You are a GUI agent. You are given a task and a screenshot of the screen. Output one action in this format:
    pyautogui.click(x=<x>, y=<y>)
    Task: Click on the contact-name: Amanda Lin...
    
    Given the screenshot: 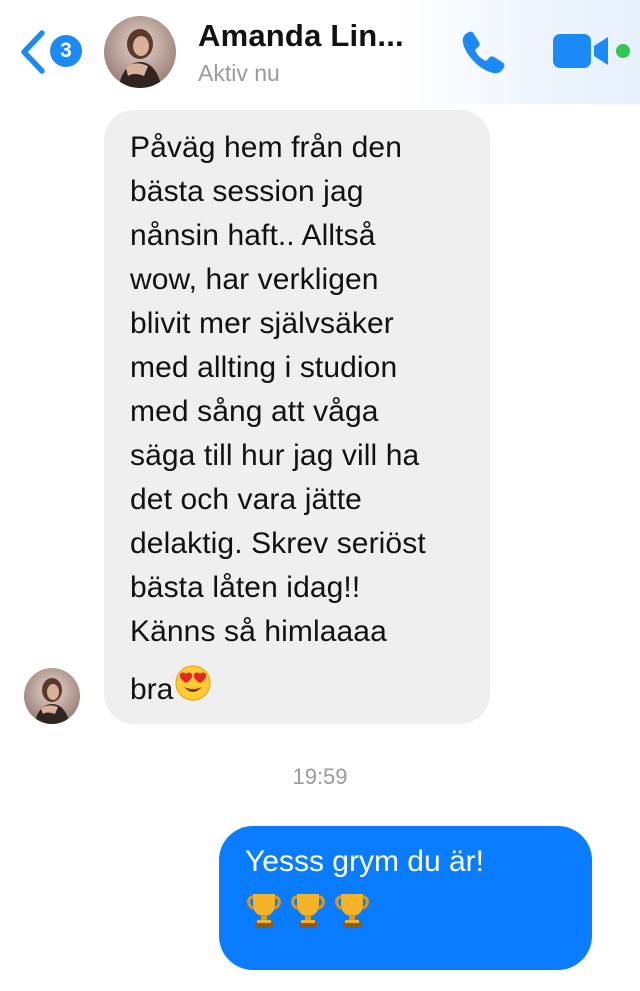 What is the action you would take?
    pyautogui.click(x=301, y=36)
    